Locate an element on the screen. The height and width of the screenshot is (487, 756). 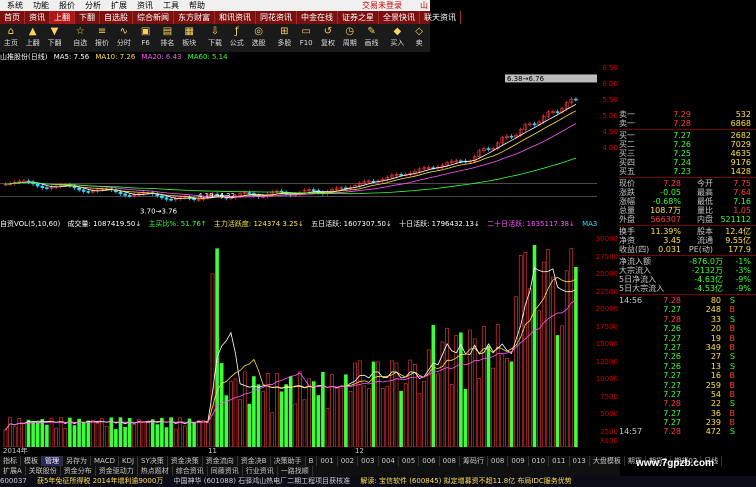
main-active: 主力活跃度: 124374 3.25↓ is located at coordinates (258, 224).